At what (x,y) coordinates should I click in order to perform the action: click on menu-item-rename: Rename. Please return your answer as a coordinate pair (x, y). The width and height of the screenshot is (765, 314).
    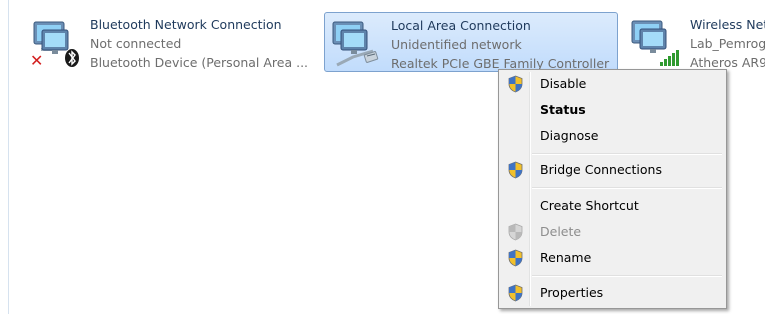
    Looking at the image, I should click on (612, 258).